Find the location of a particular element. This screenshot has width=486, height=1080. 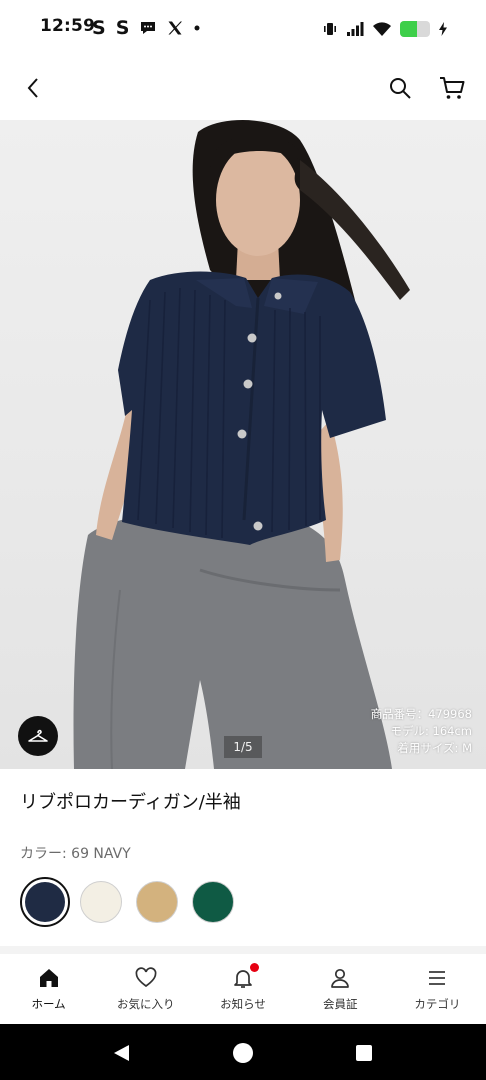

model-height: モデル: 164cm is located at coordinates (431, 731).